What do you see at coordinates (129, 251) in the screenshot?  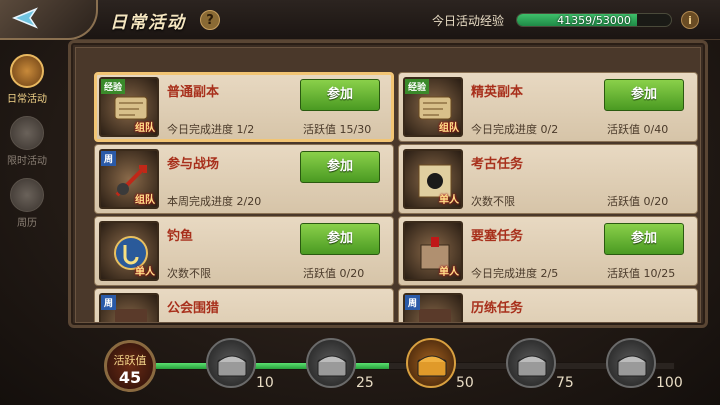 I see `fish-hook-icon: 单人` at bounding box center [129, 251].